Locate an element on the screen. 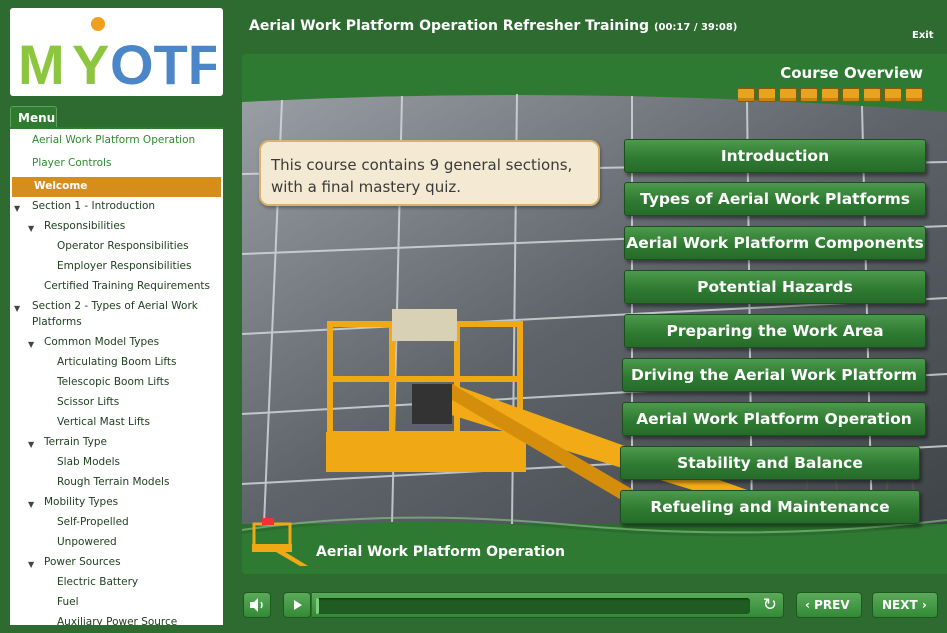  menu-item-unpowered: Unpowered is located at coordinates (116, 543).